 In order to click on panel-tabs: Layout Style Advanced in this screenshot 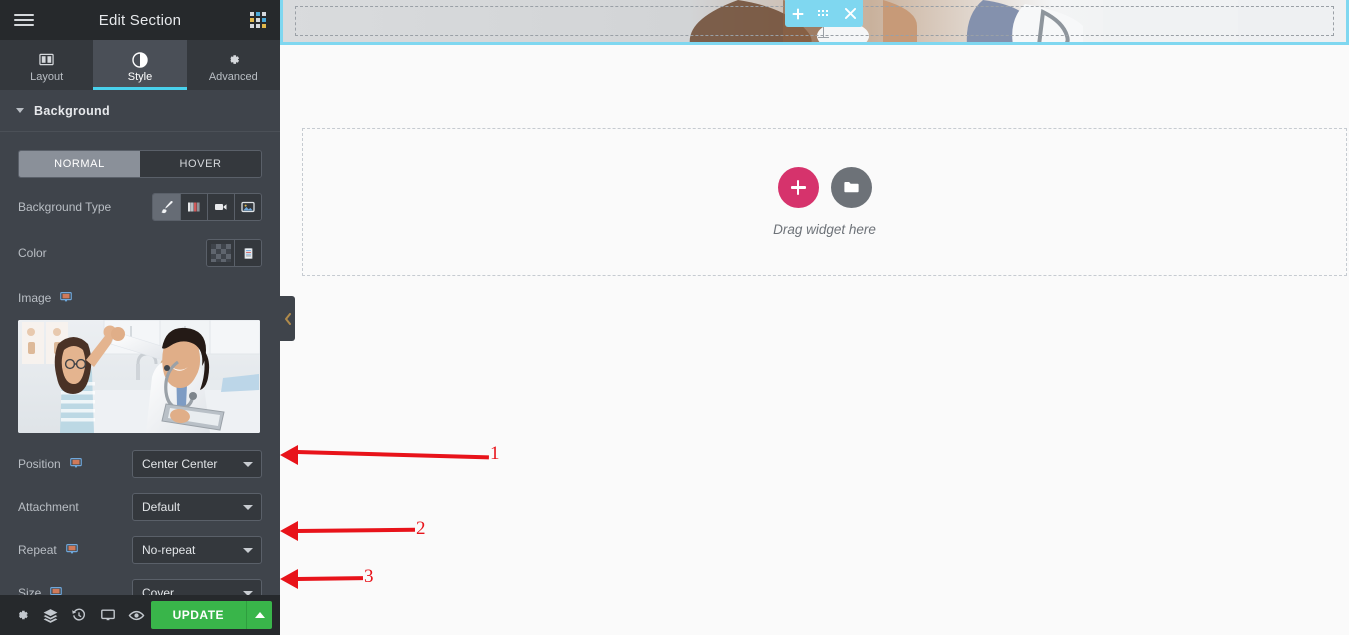, I will do `click(140, 65)`.